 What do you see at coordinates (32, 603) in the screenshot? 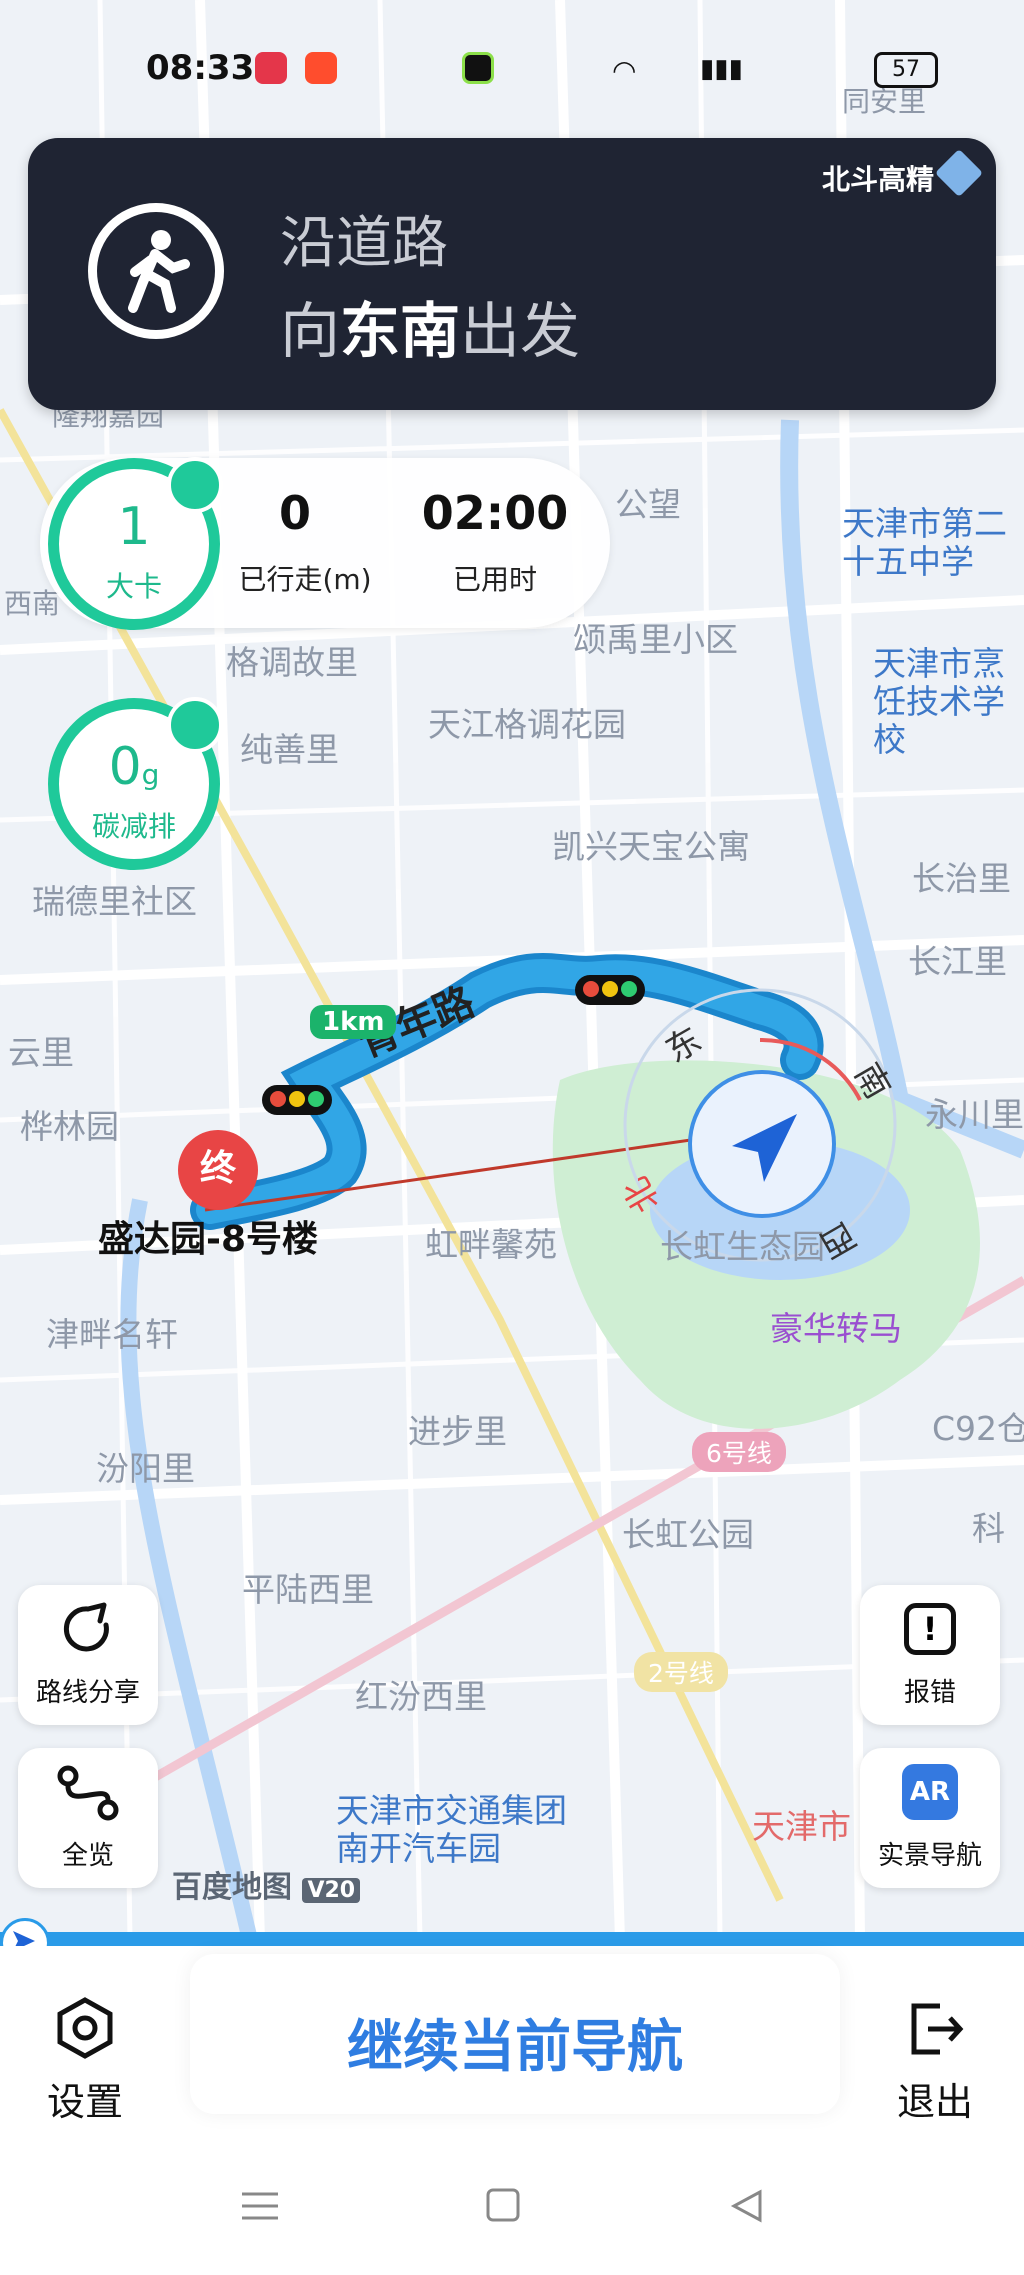
I see `poi-label: 西南` at bounding box center [32, 603].